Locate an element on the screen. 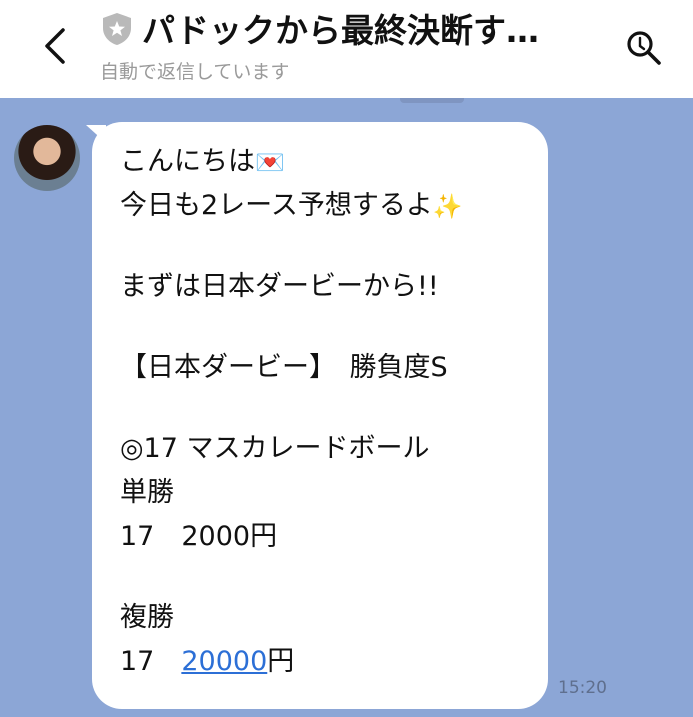 This screenshot has height=717, width=693. search-icon is located at coordinates (644, 48).